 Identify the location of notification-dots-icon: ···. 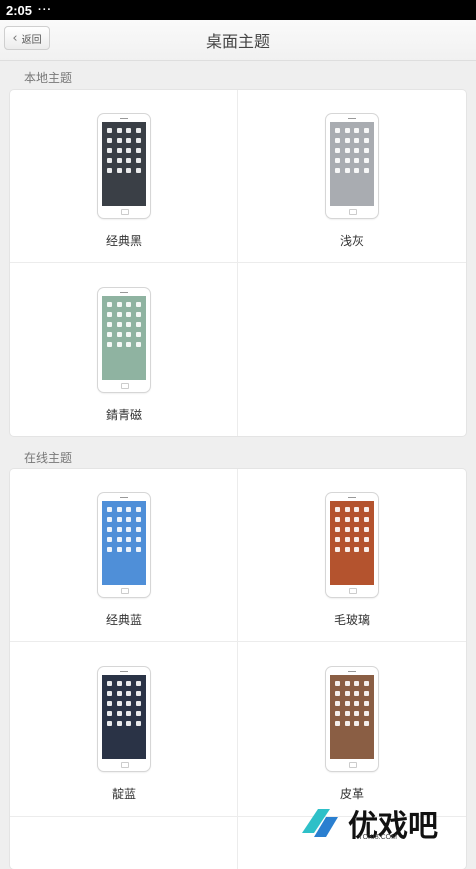
(45, 10).